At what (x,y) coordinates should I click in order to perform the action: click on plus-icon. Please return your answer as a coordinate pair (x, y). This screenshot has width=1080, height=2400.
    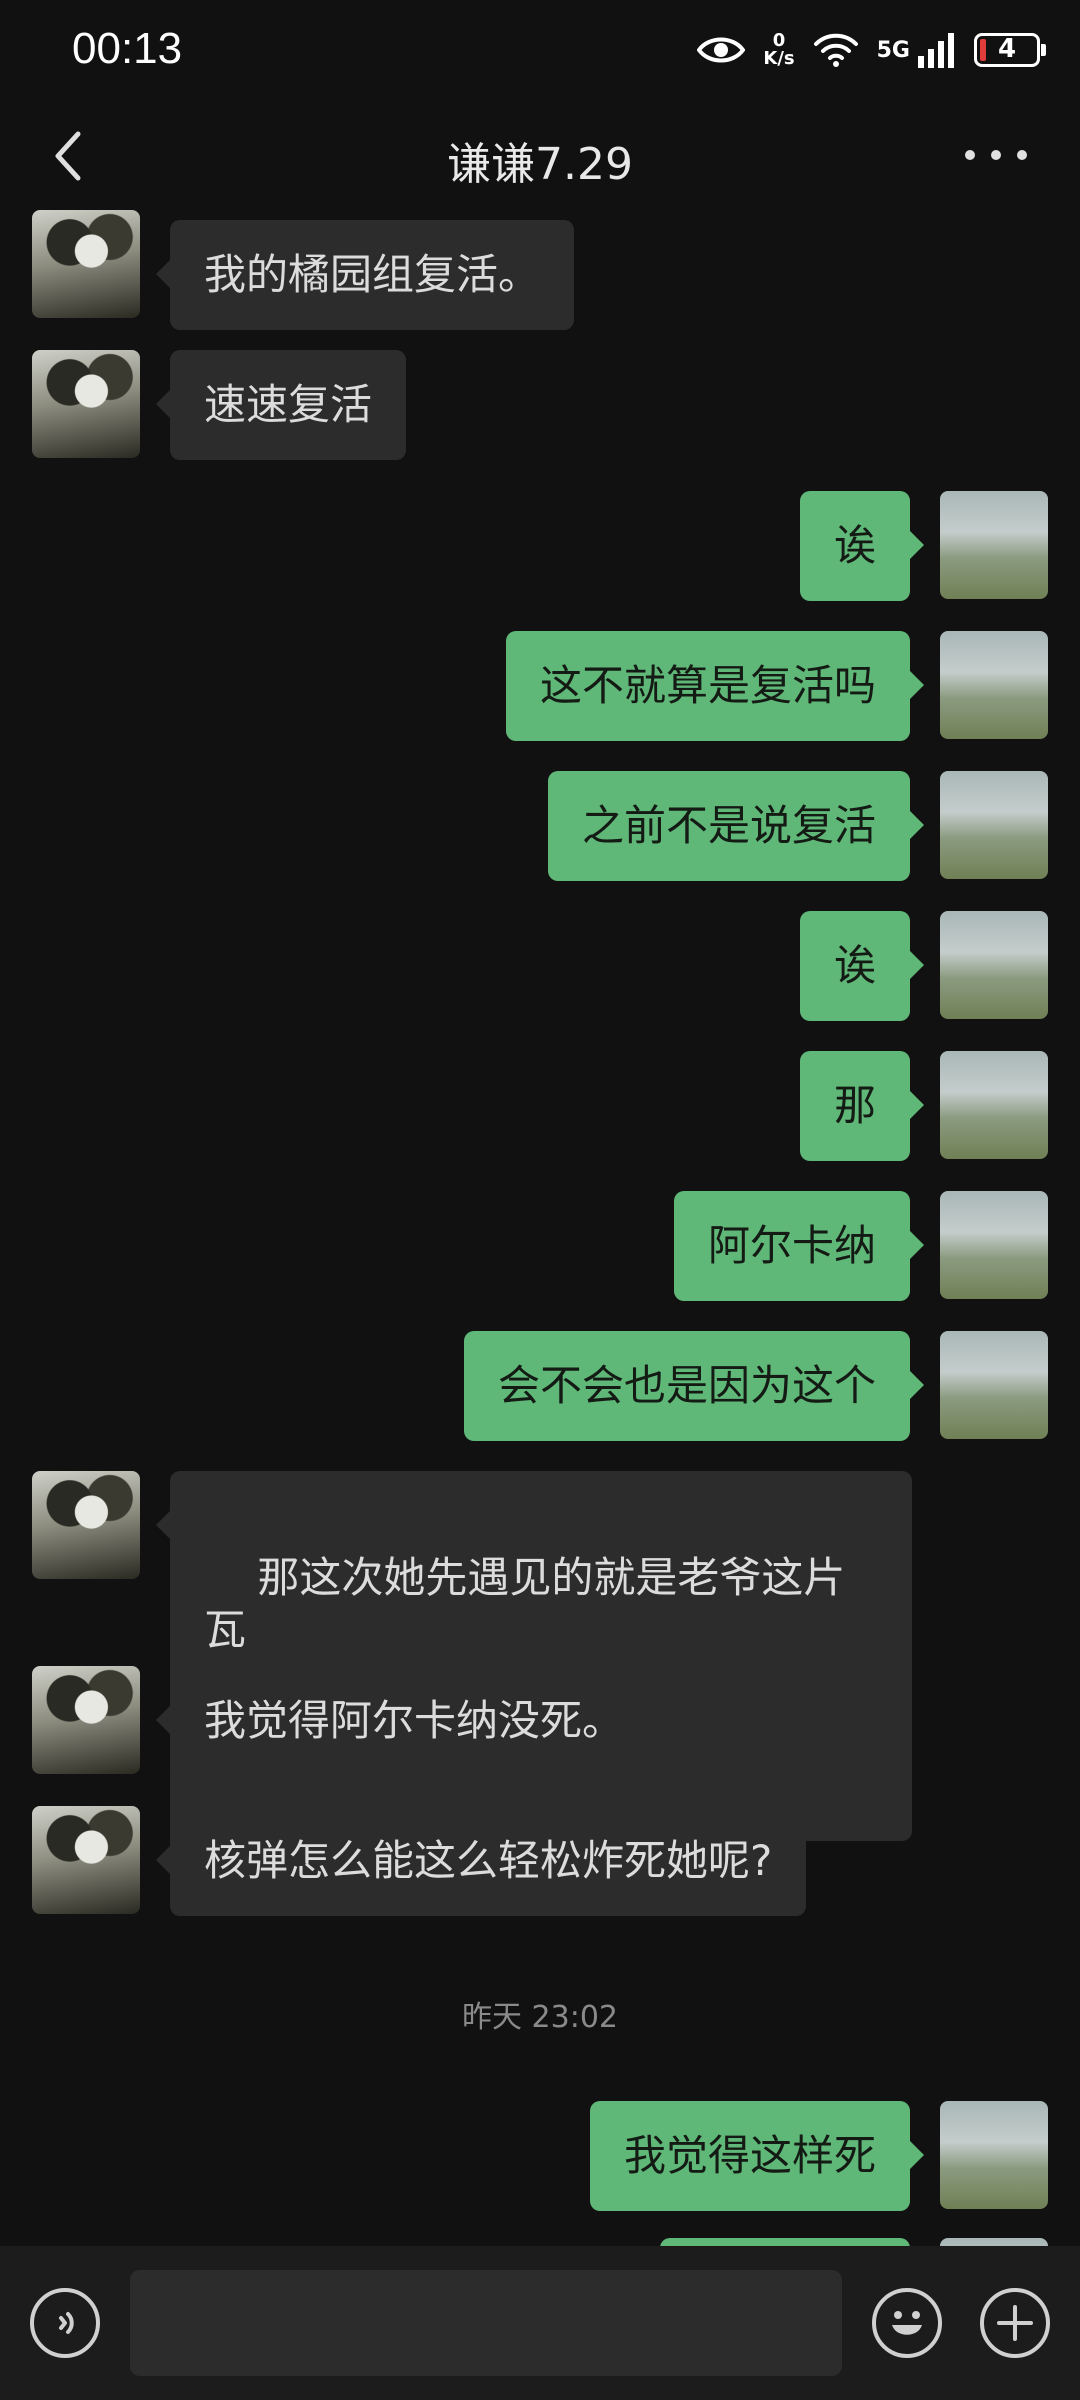
    Looking at the image, I should click on (1015, 2323).